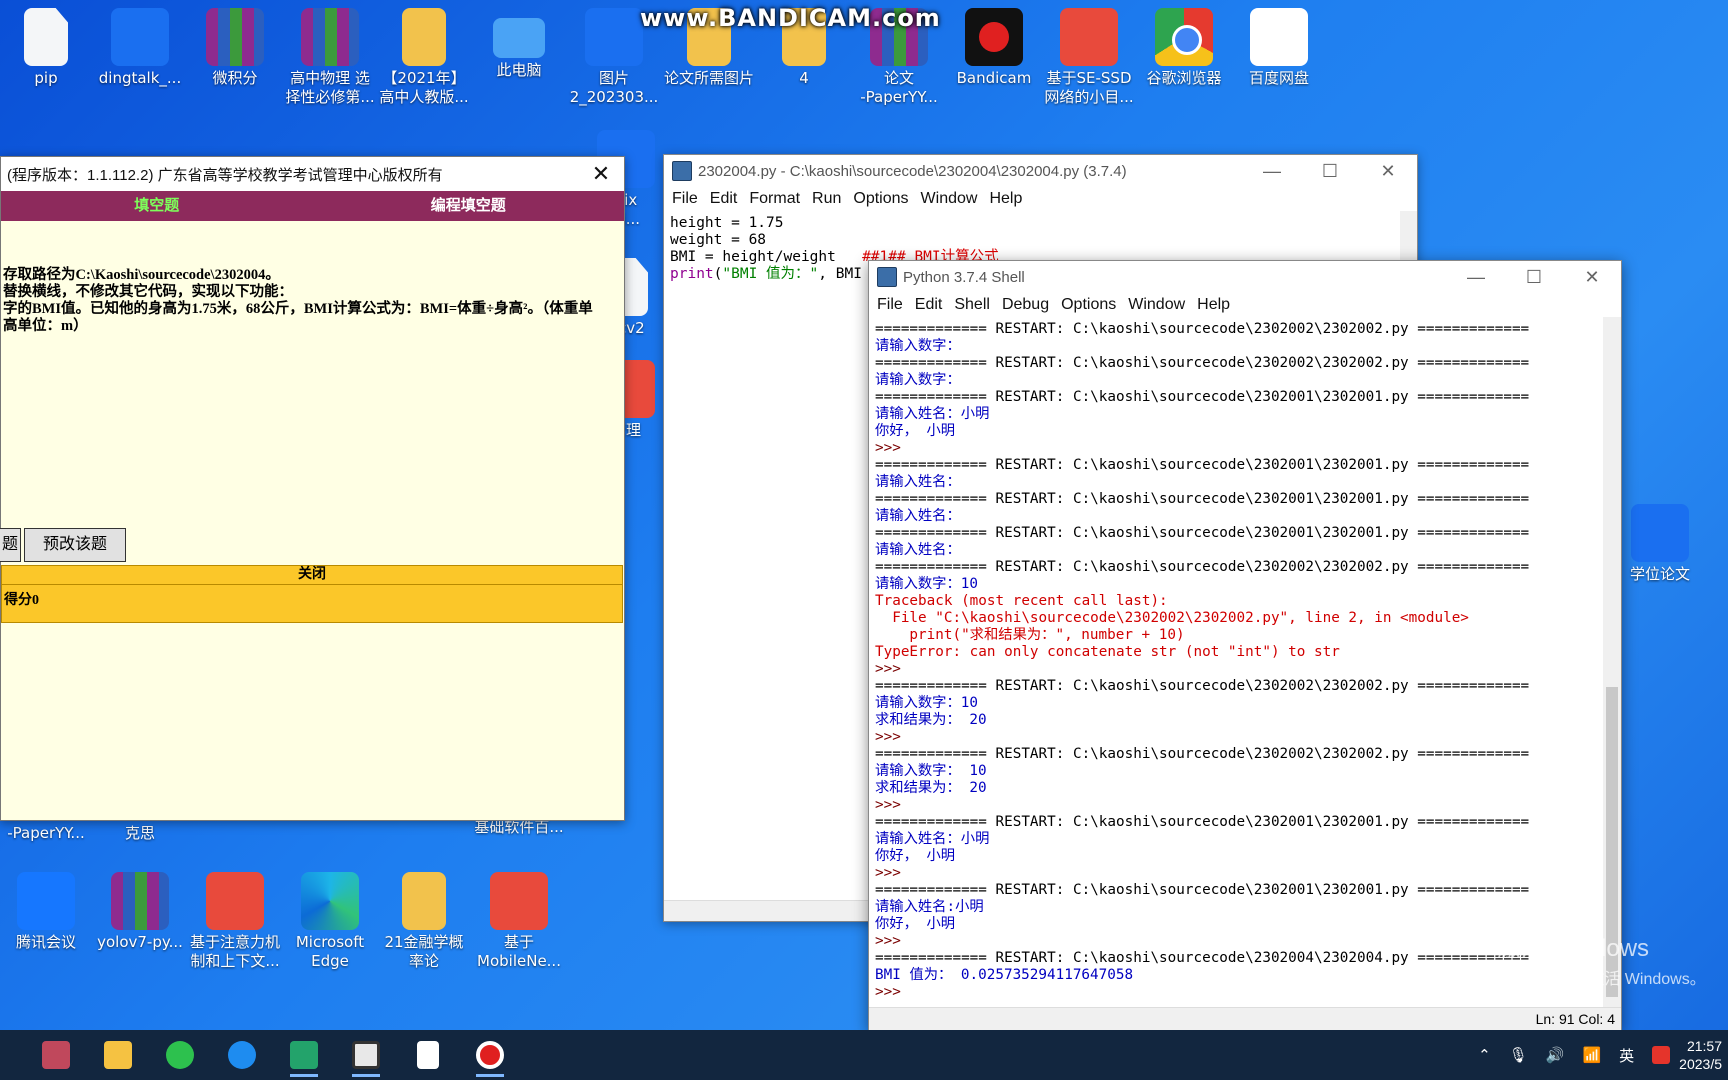  I want to click on desktop-icon: 21金融学概 率论, so click(424, 921).